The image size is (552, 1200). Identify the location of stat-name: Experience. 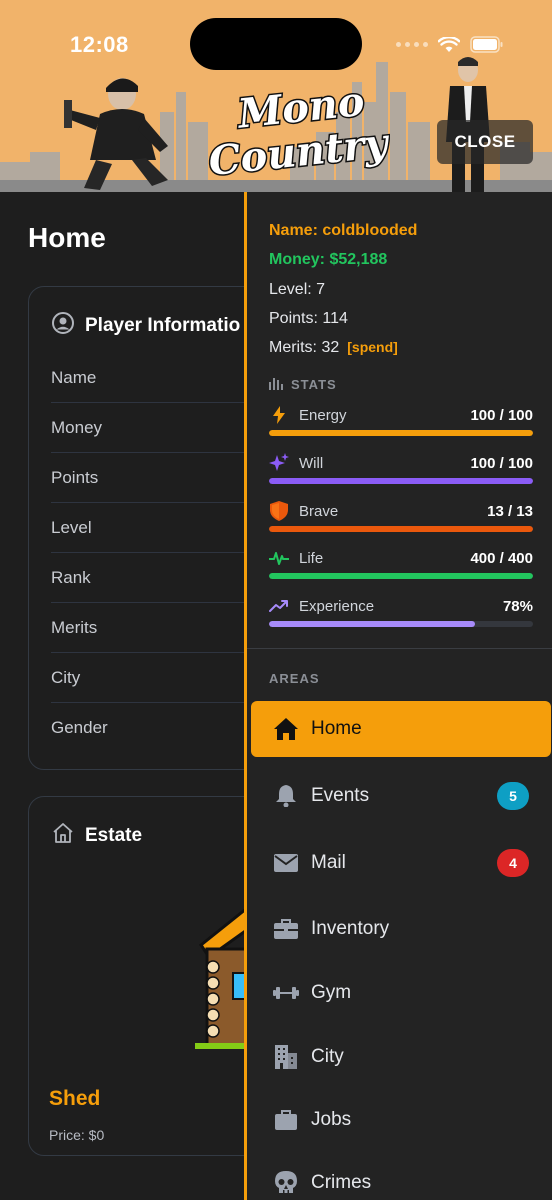
(337, 606).